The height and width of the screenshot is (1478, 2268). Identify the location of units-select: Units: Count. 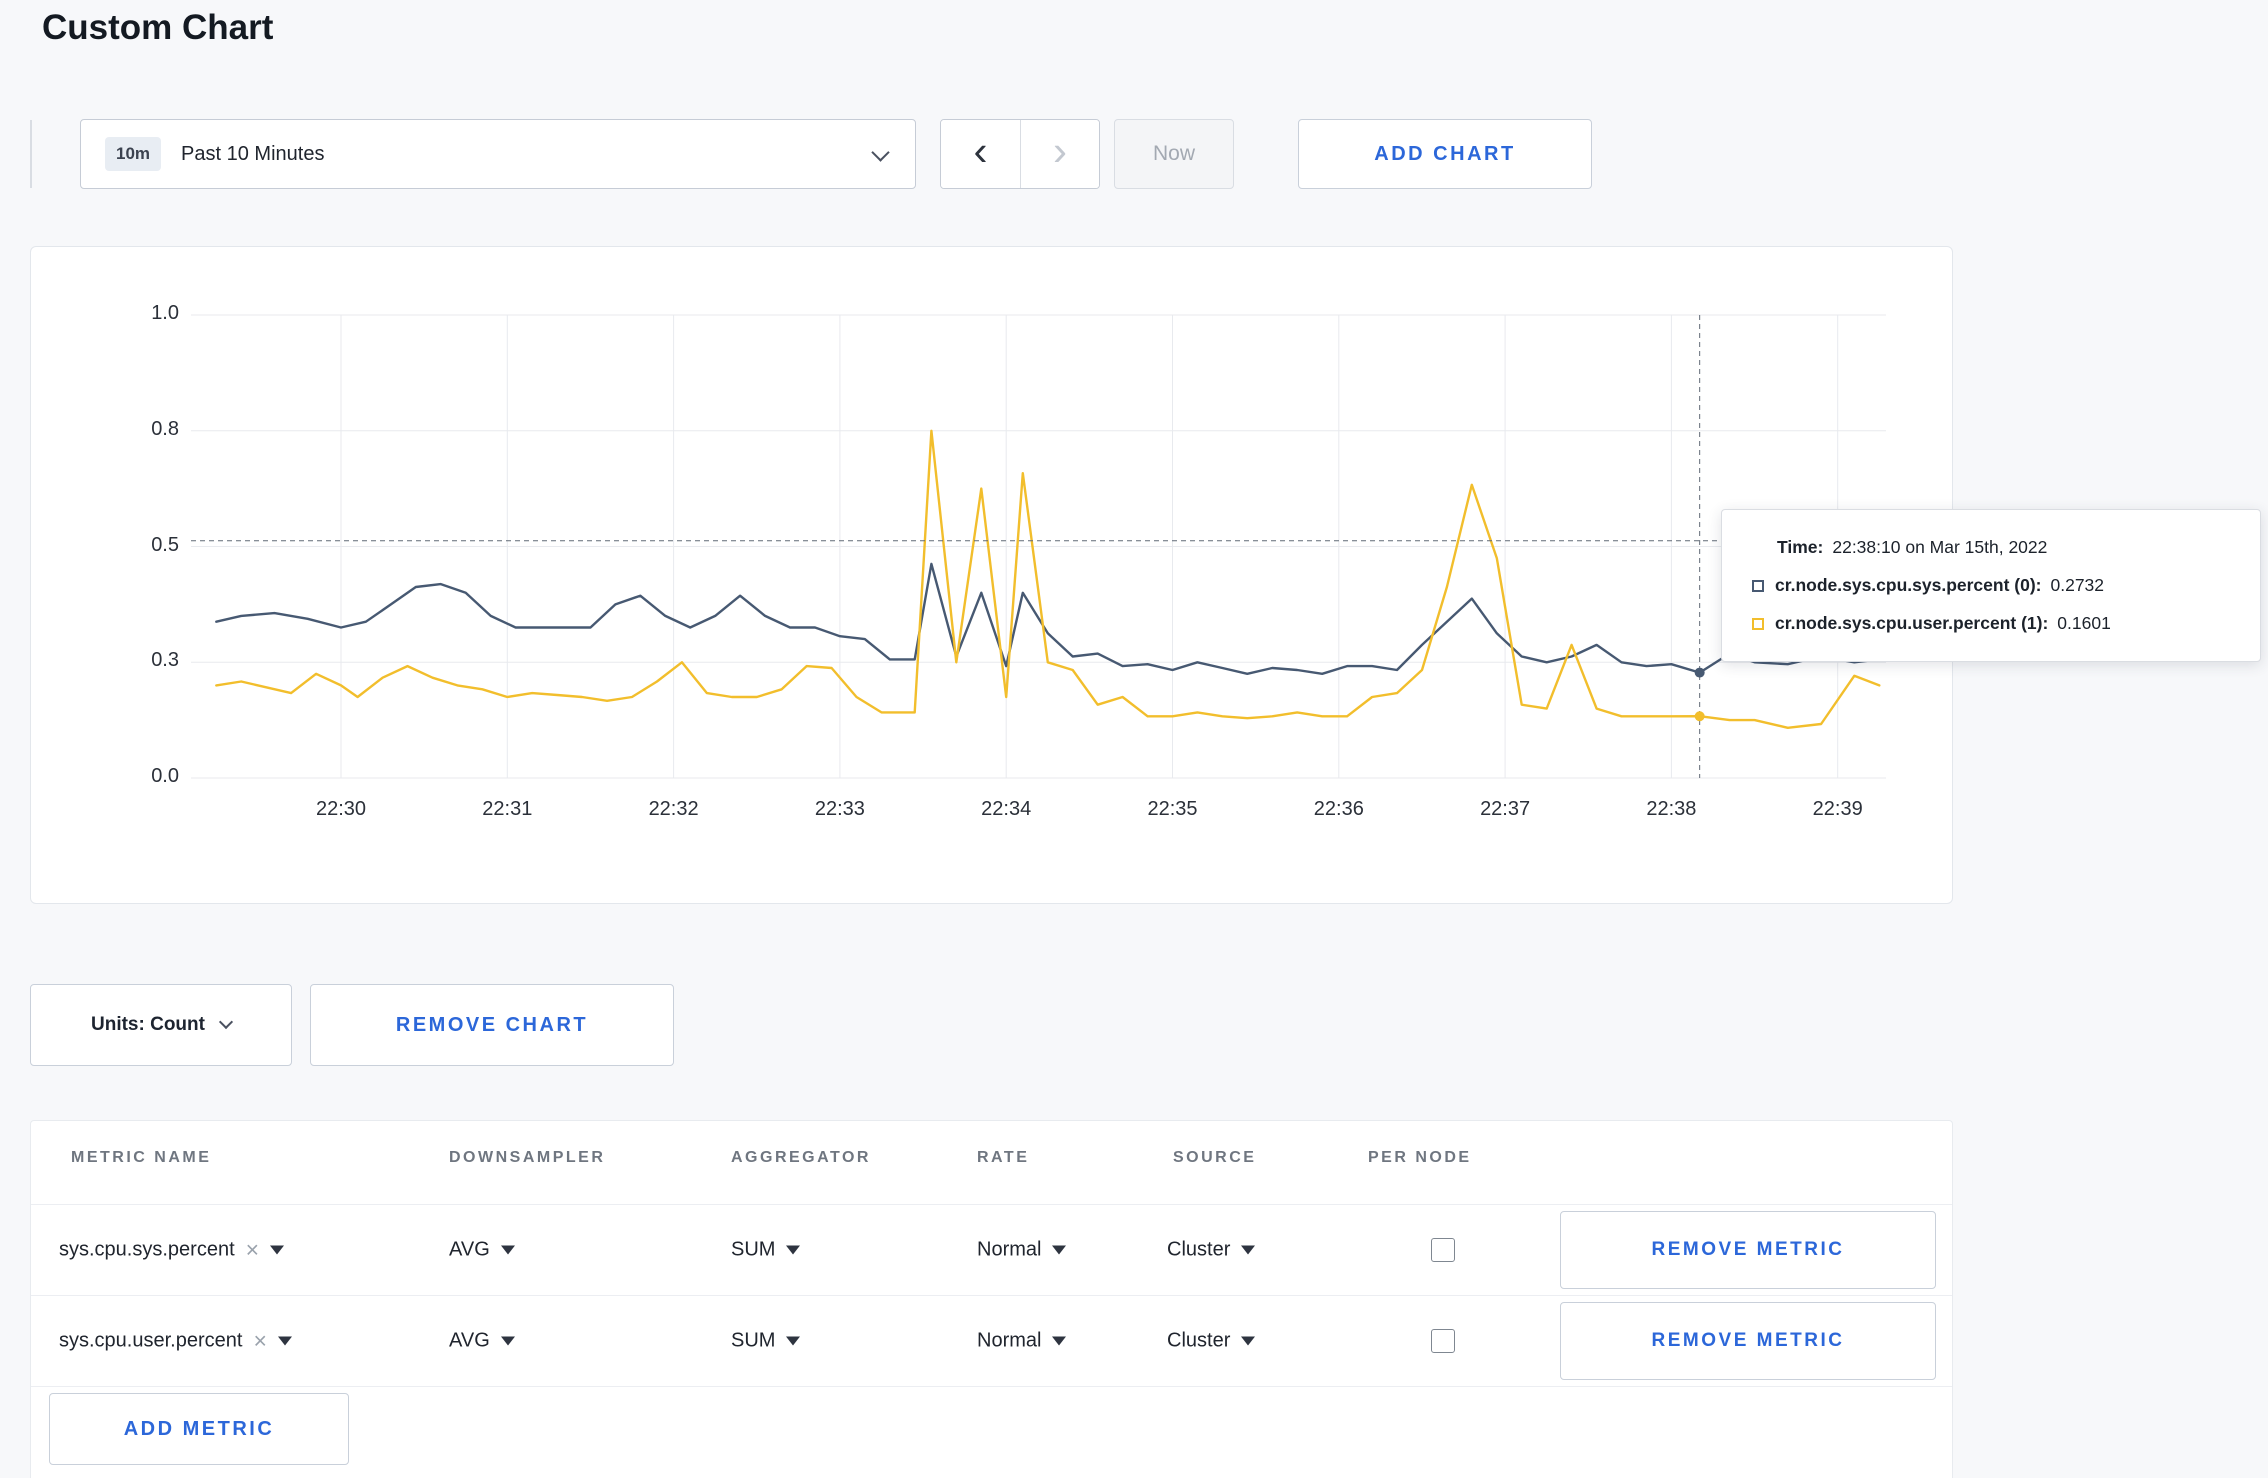
(161, 1025).